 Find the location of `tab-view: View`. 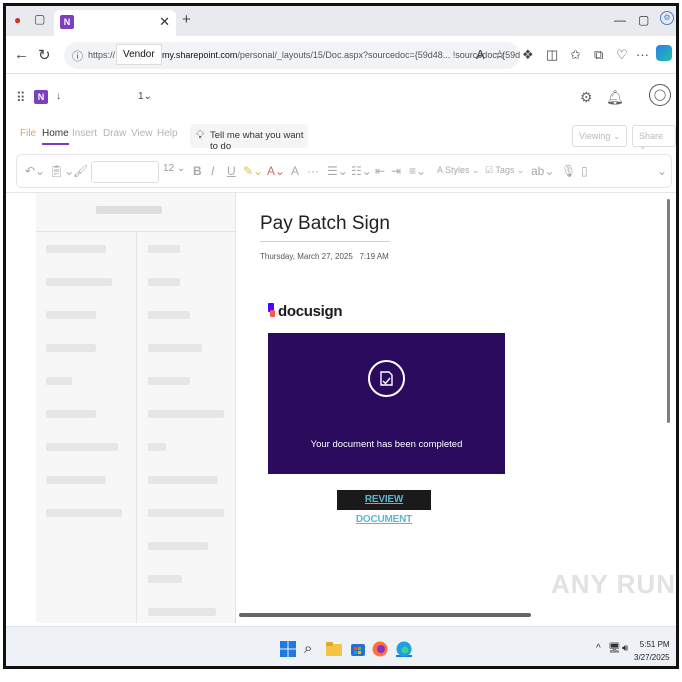

tab-view: View is located at coordinates (142, 133).